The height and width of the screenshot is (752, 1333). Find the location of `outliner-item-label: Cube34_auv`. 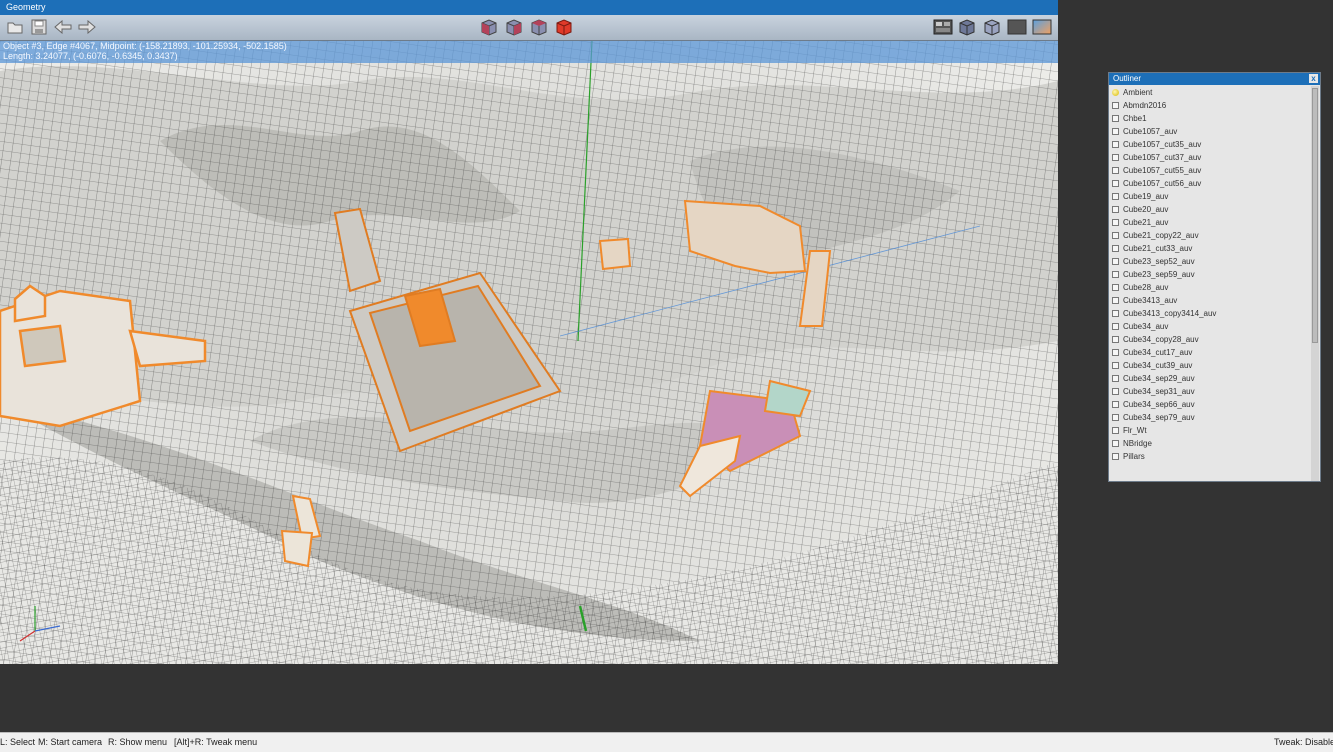

outliner-item-label: Cube34_auv is located at coordinates (1146, 326).